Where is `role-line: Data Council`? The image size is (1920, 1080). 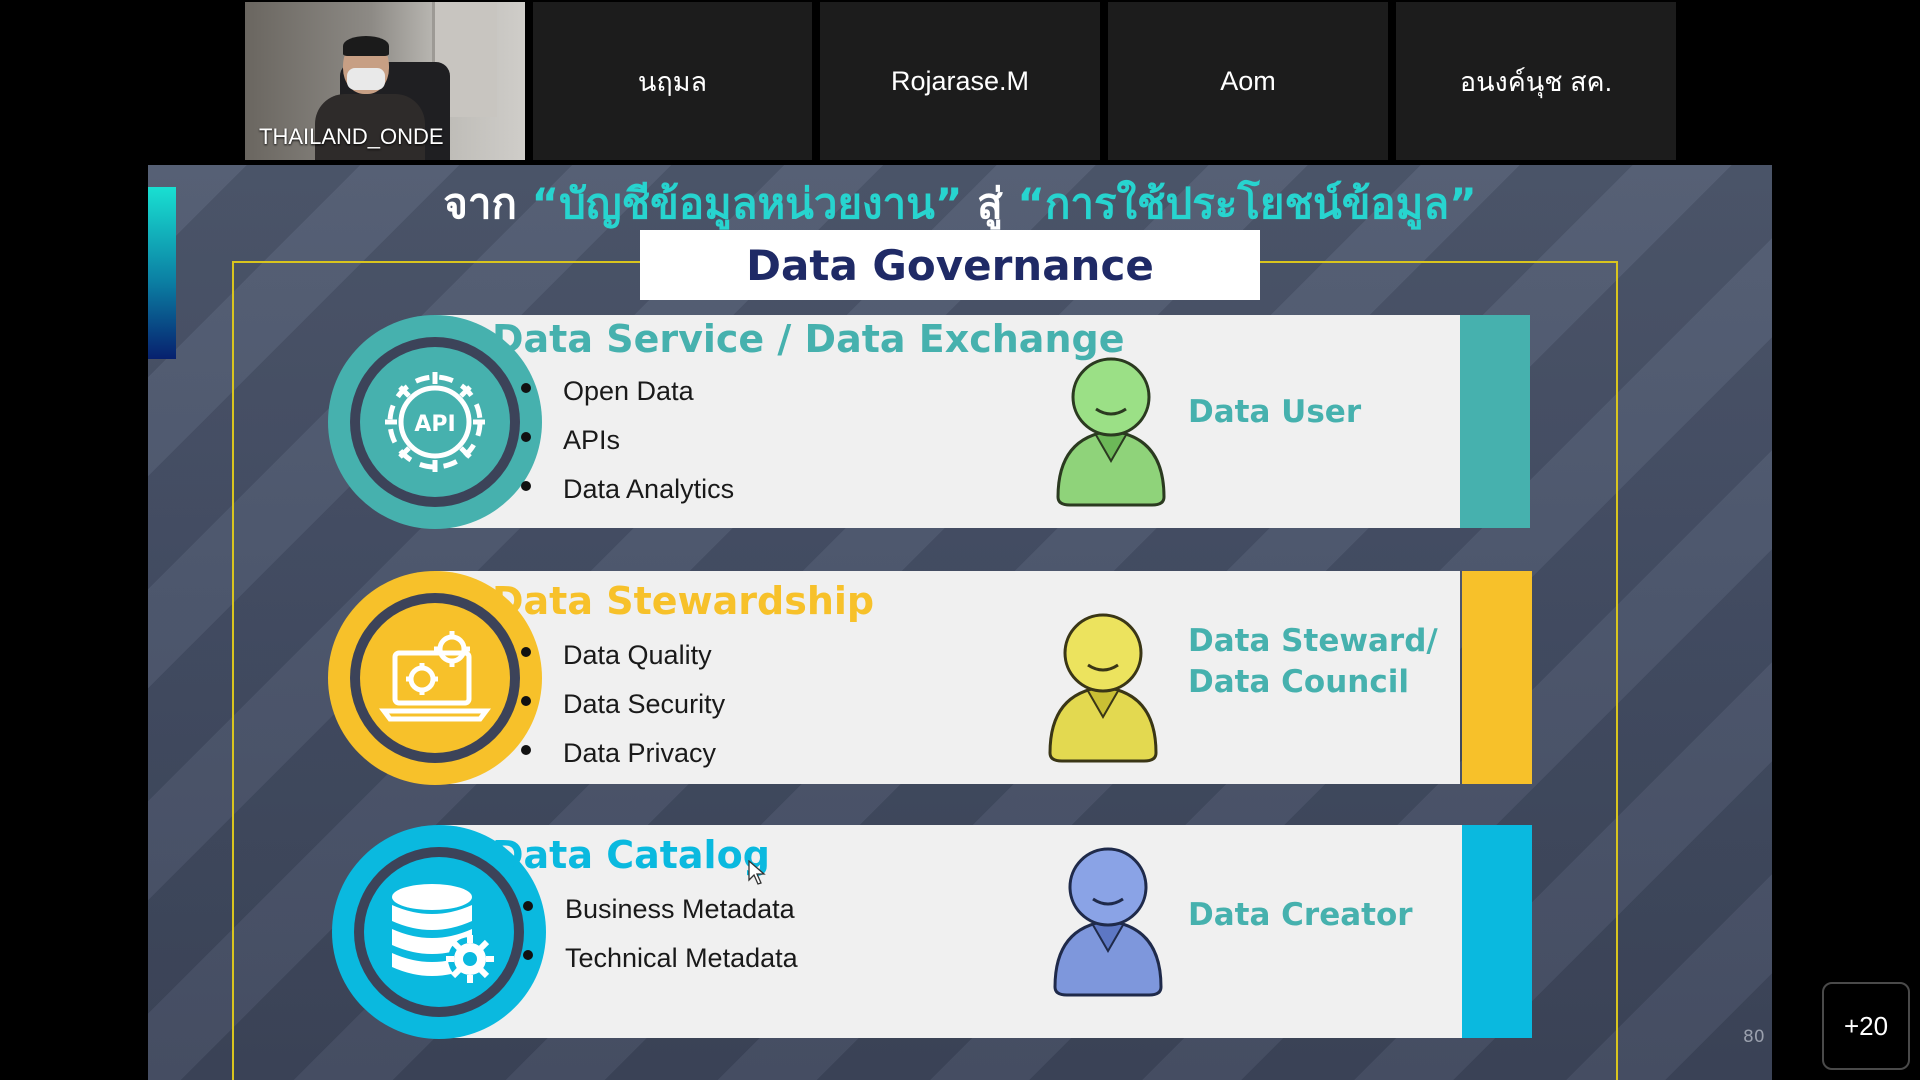
role-line: Data Council is located at coordinates (1298, 682).